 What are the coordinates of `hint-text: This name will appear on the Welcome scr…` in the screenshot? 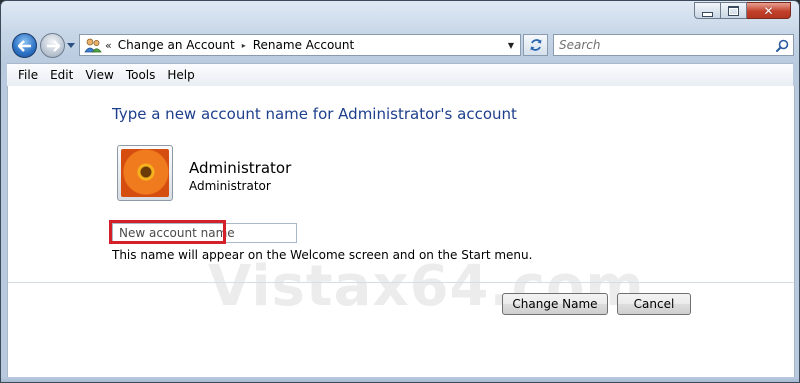 It's located at (322, 255).